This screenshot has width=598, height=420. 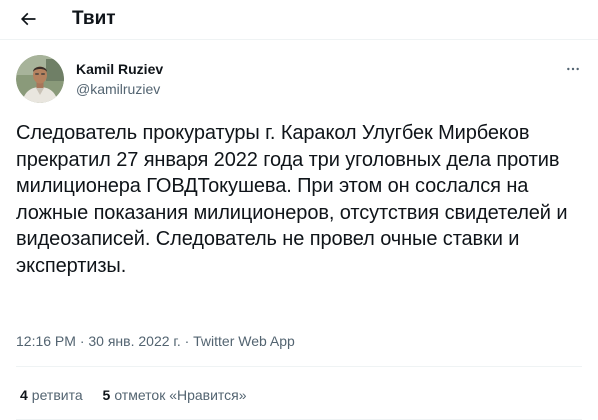 I want to click on page-title: Твит, so click(x=94, y=18).